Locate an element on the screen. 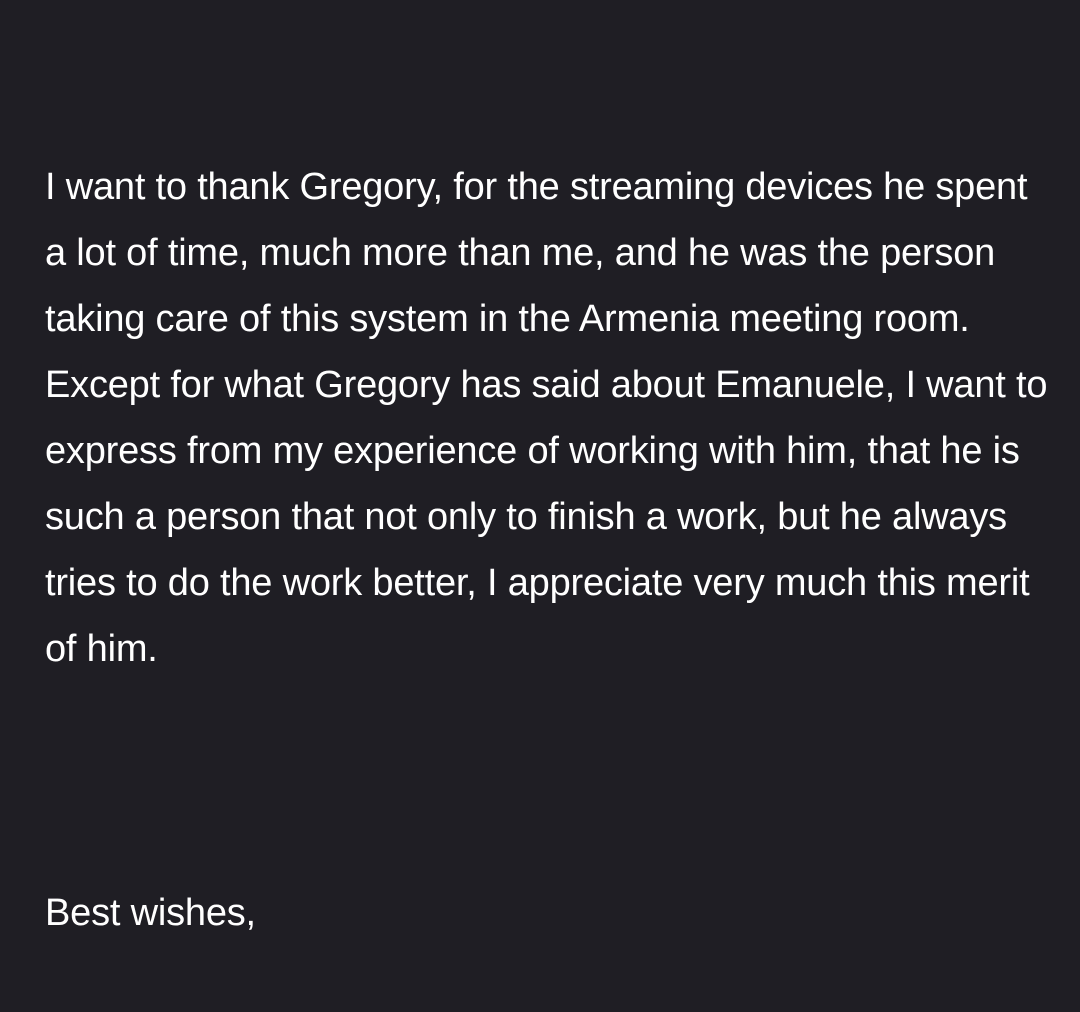 This screenshot has width=1080, height=1012. message-signoff: Best wishes, is located at coordinates (150, 913).